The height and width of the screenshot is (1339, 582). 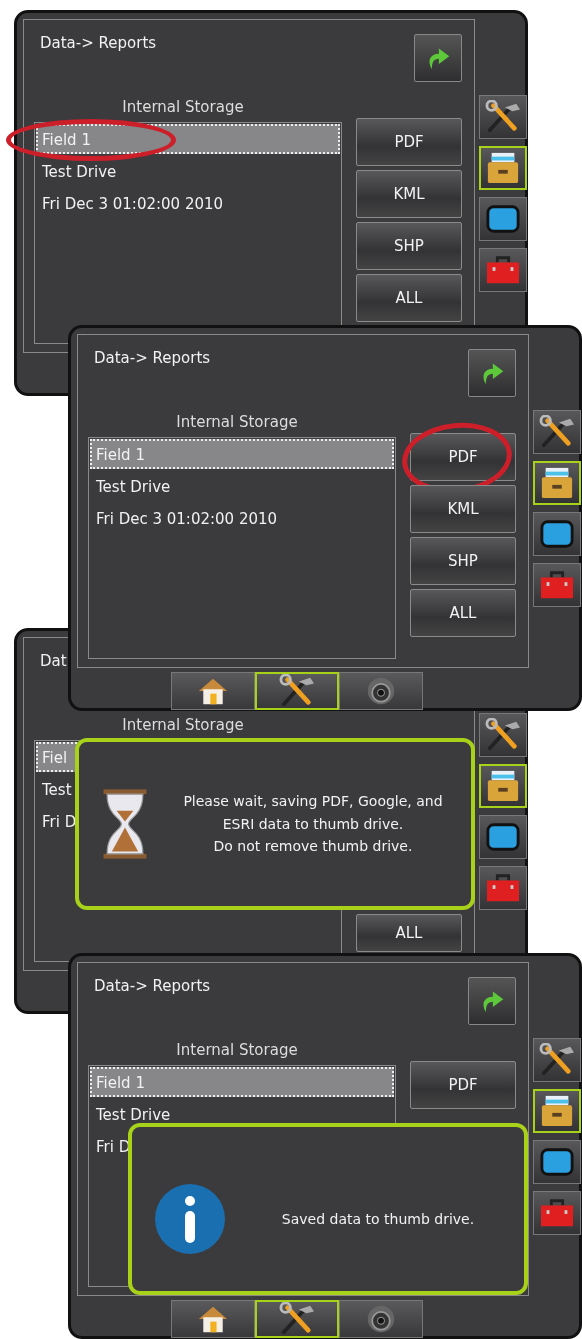 What do you see at coordinates (125, 824) in the screenshot?
I see `hourglass-icon` at bounding box center [125, 824].